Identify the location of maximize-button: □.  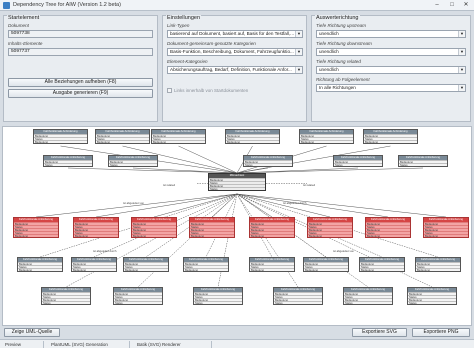
(452, 5).